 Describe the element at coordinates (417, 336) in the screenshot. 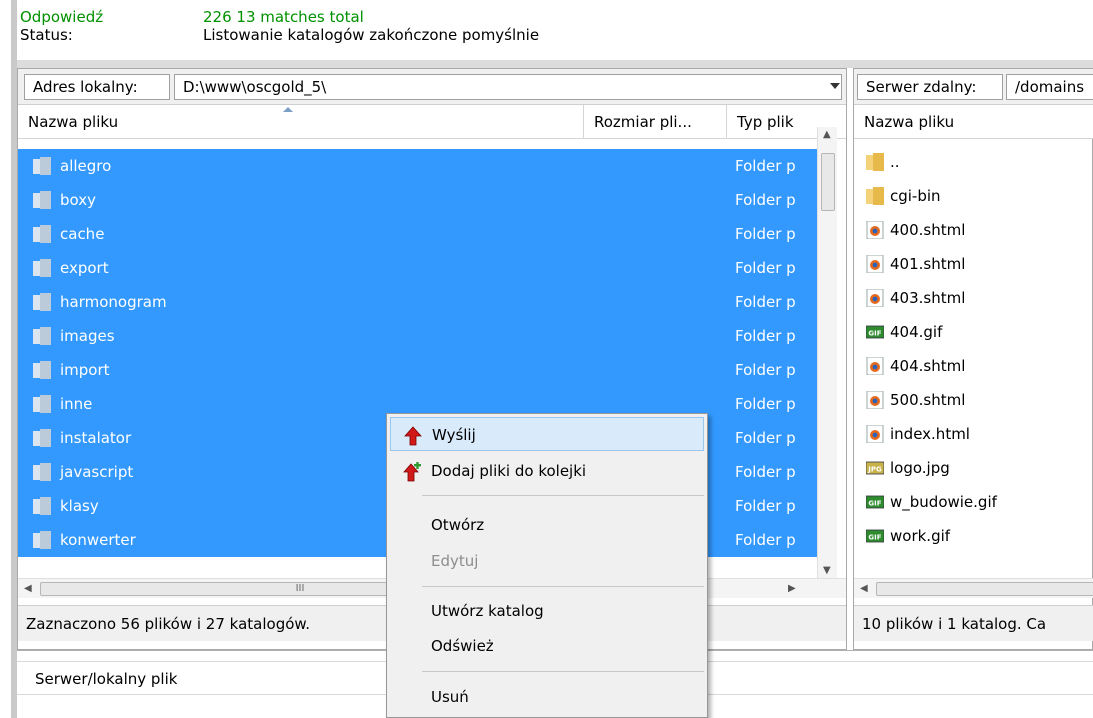

I see `list-item: images Folder p` at that location.